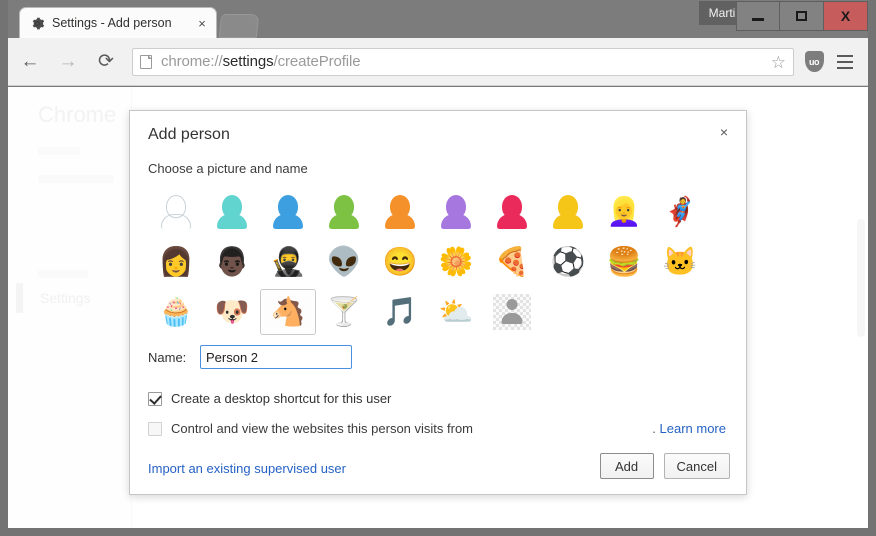 The image size is (876, 536). I want to click on avatar-silhouette-teal, so click(232, 212).